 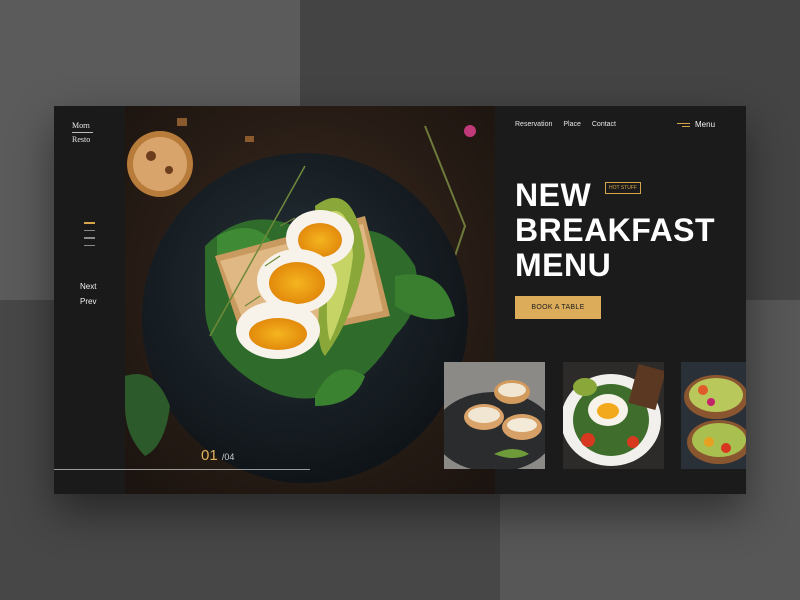 I want to click on left-sidebar: Morn Resto Next Prev, so click(x=89, y=300).